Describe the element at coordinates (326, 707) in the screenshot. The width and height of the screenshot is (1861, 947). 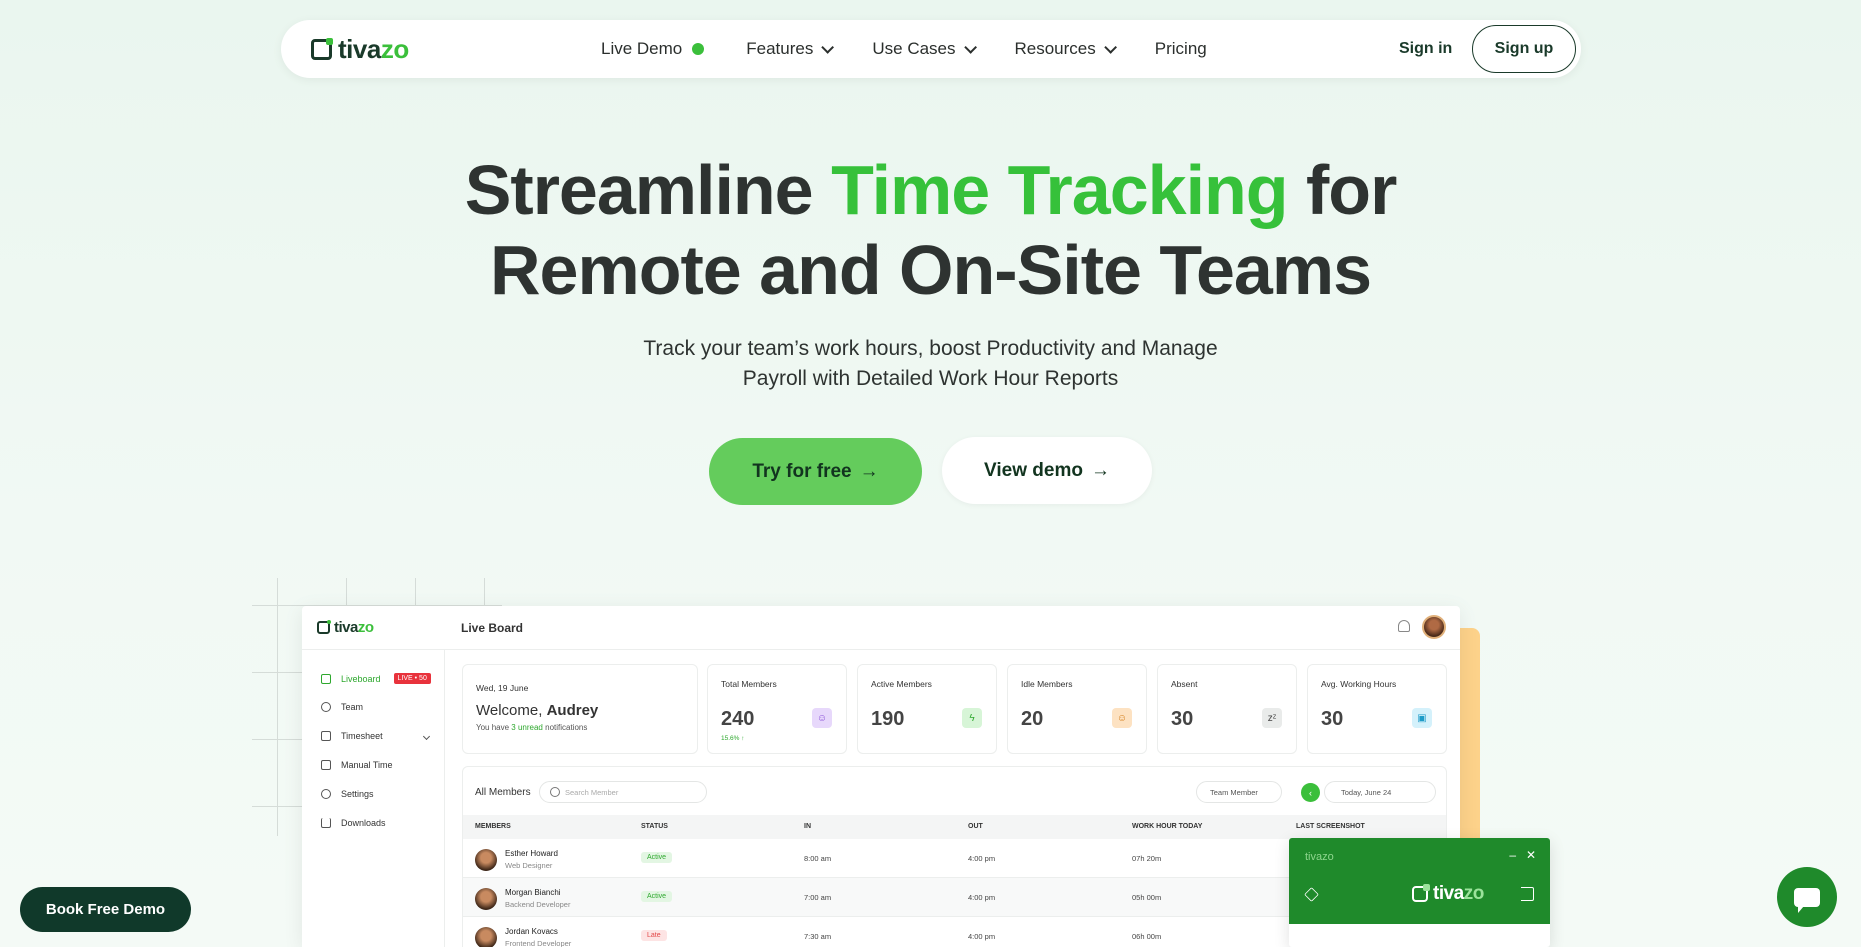
I see `user-icon` at that location.